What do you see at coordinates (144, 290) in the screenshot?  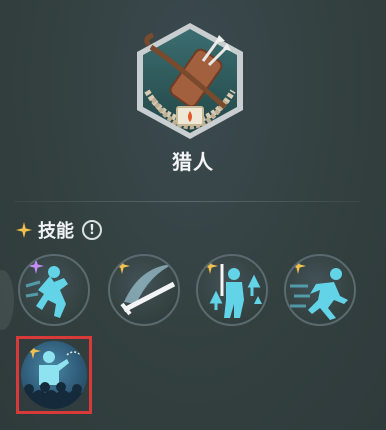 I see `skill-sword-slash-button` at bounding box center [144, 290].